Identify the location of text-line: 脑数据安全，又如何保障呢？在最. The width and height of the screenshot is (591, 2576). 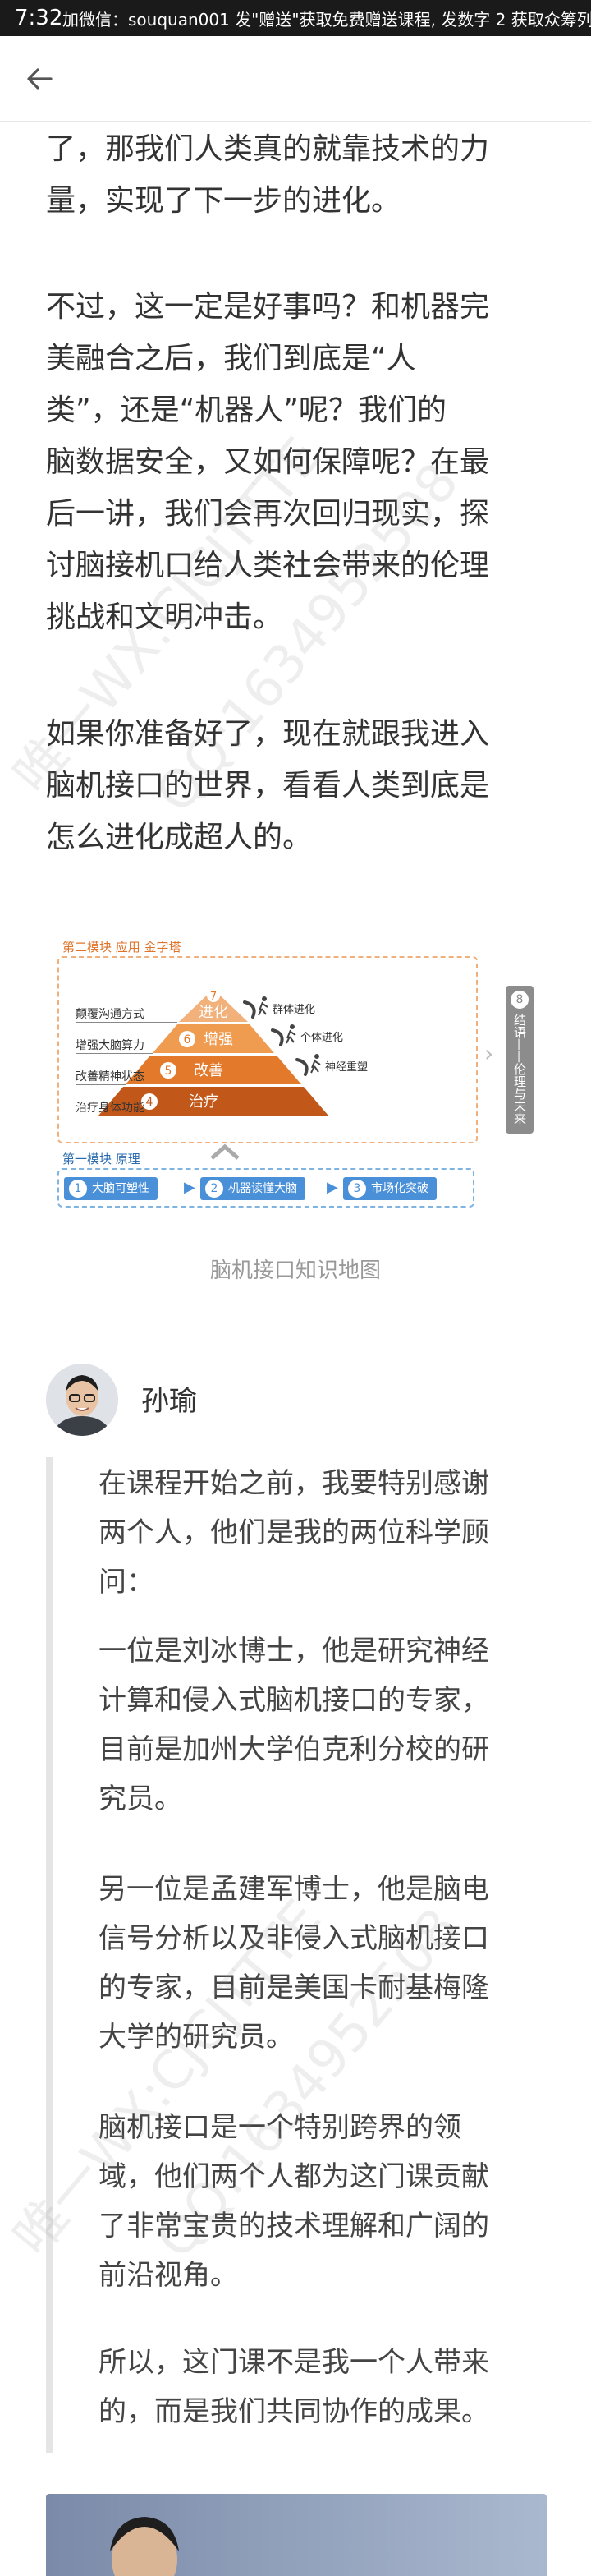
(268, 462).